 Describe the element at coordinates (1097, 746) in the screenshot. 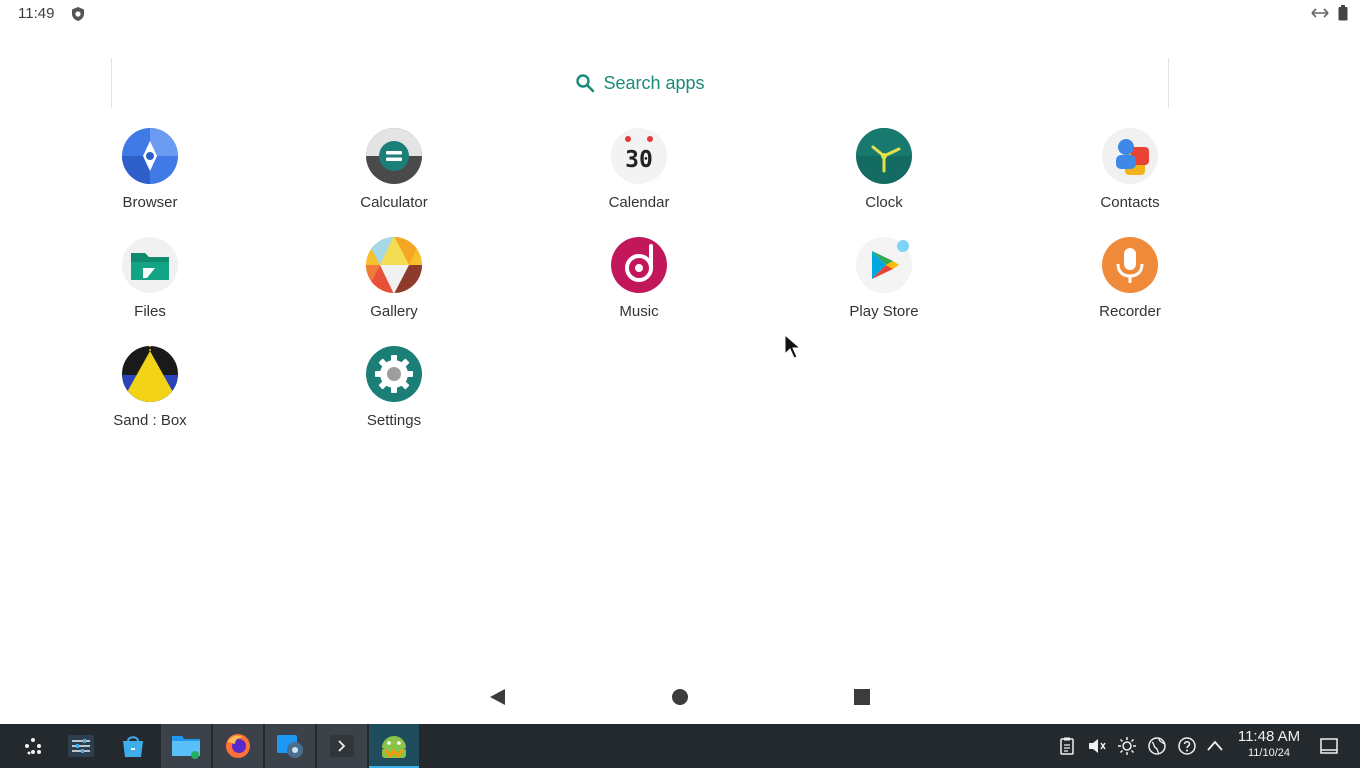

I see `volume-icon` at that location.